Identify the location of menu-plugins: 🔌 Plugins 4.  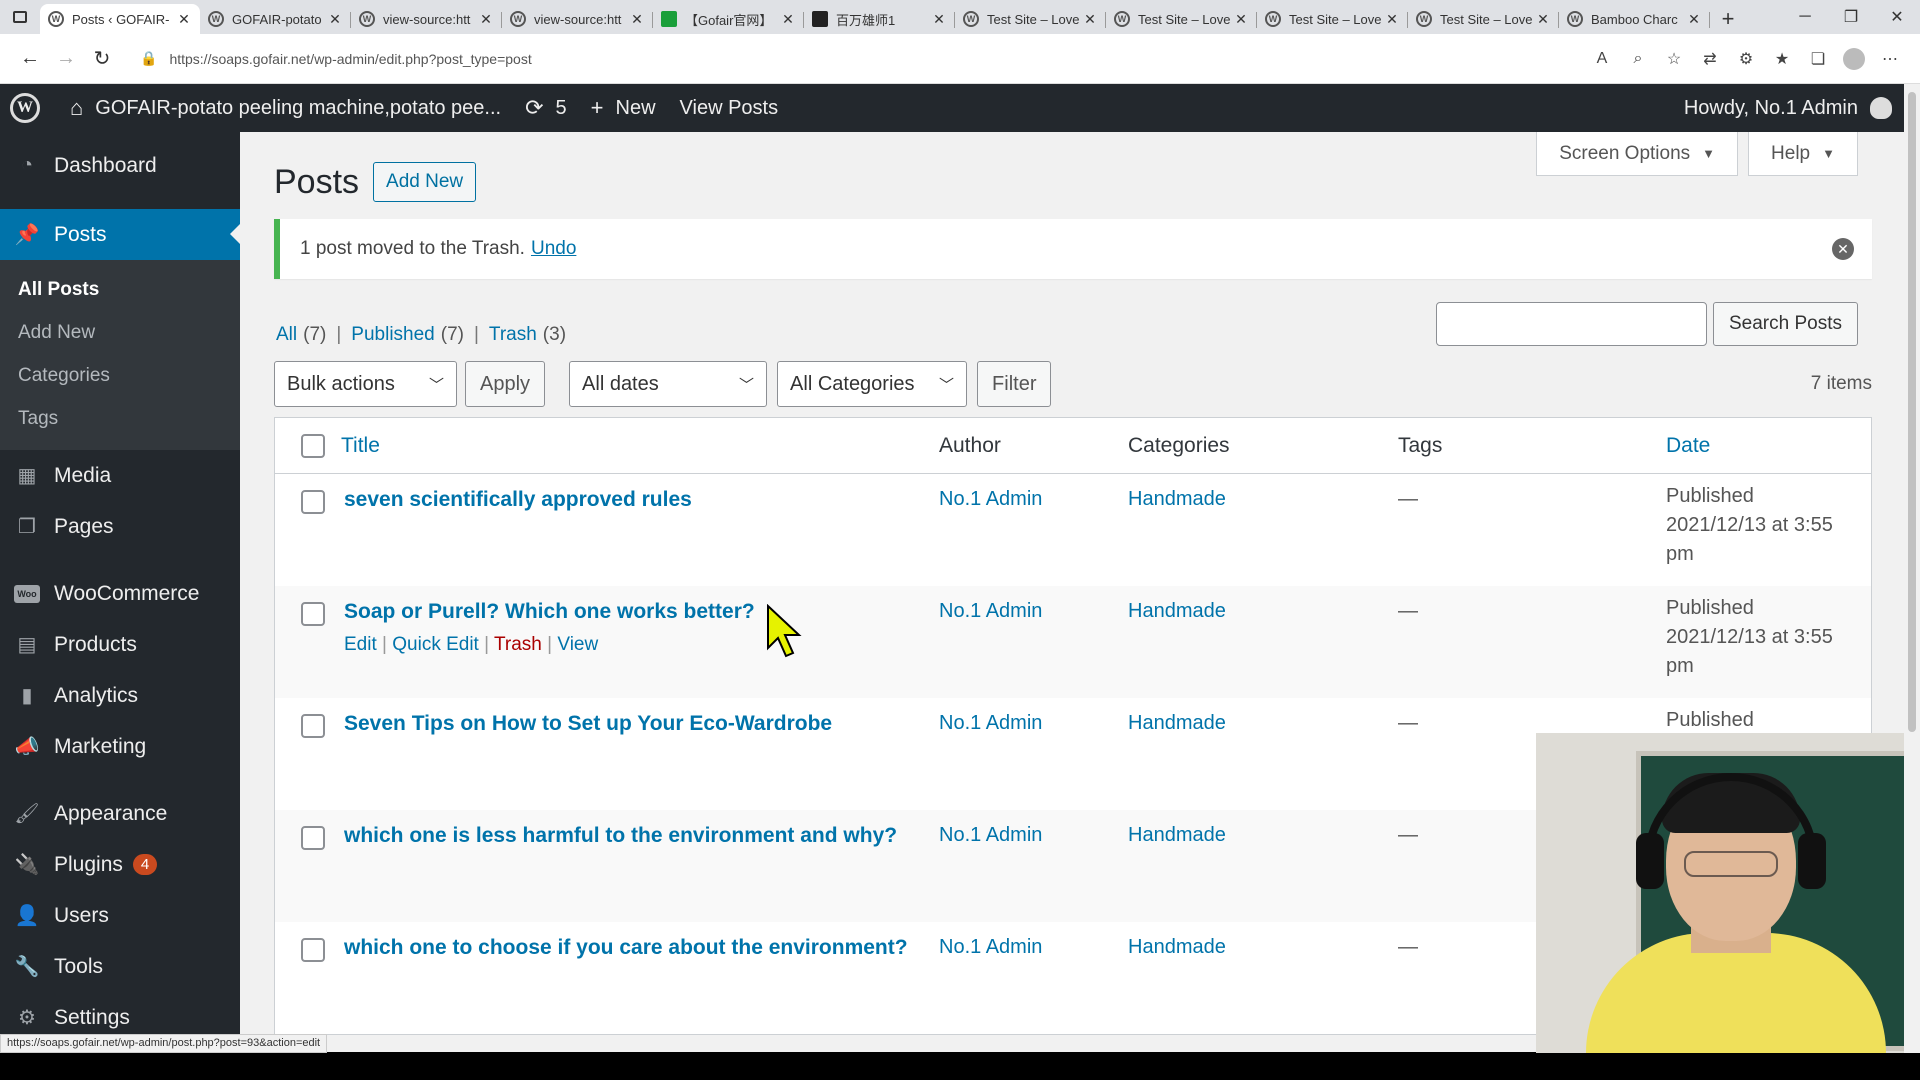
(120, 864).